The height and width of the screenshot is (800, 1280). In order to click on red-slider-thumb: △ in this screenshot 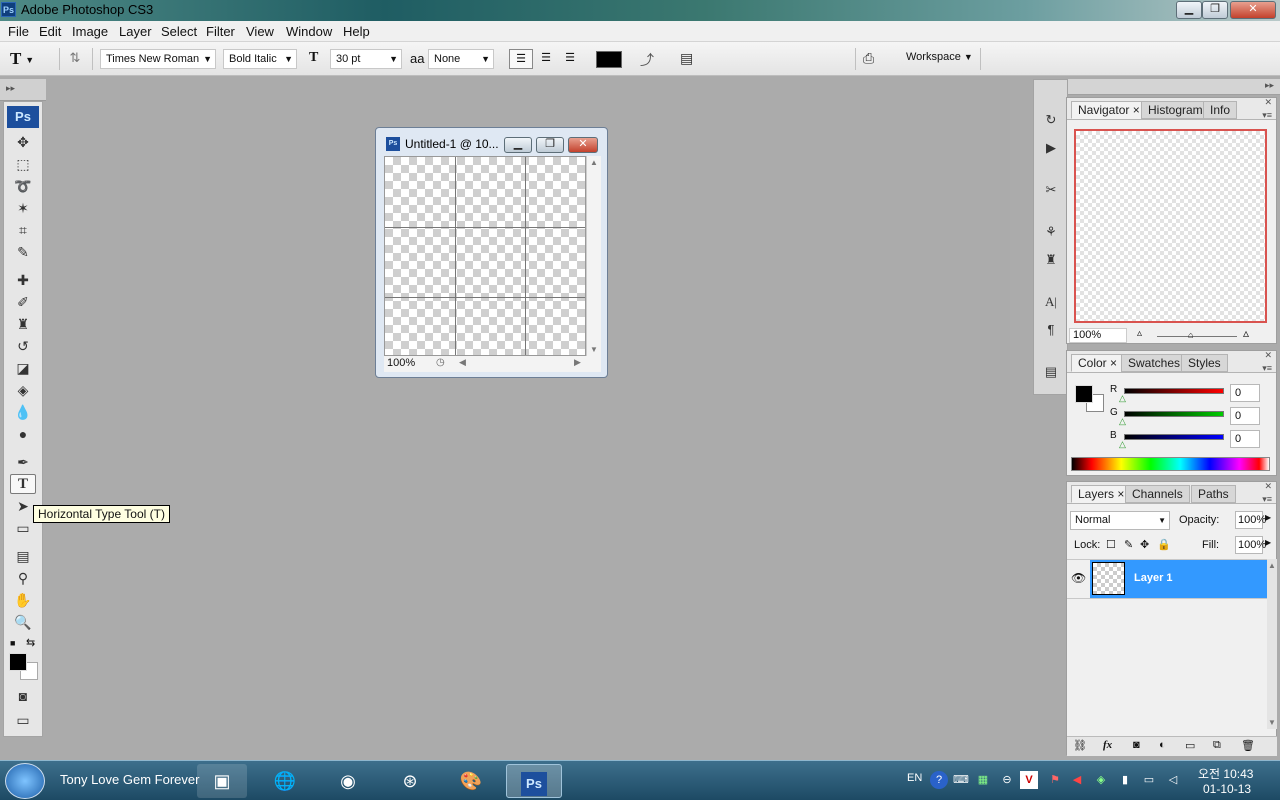, I will do `click(1122, 398)`.